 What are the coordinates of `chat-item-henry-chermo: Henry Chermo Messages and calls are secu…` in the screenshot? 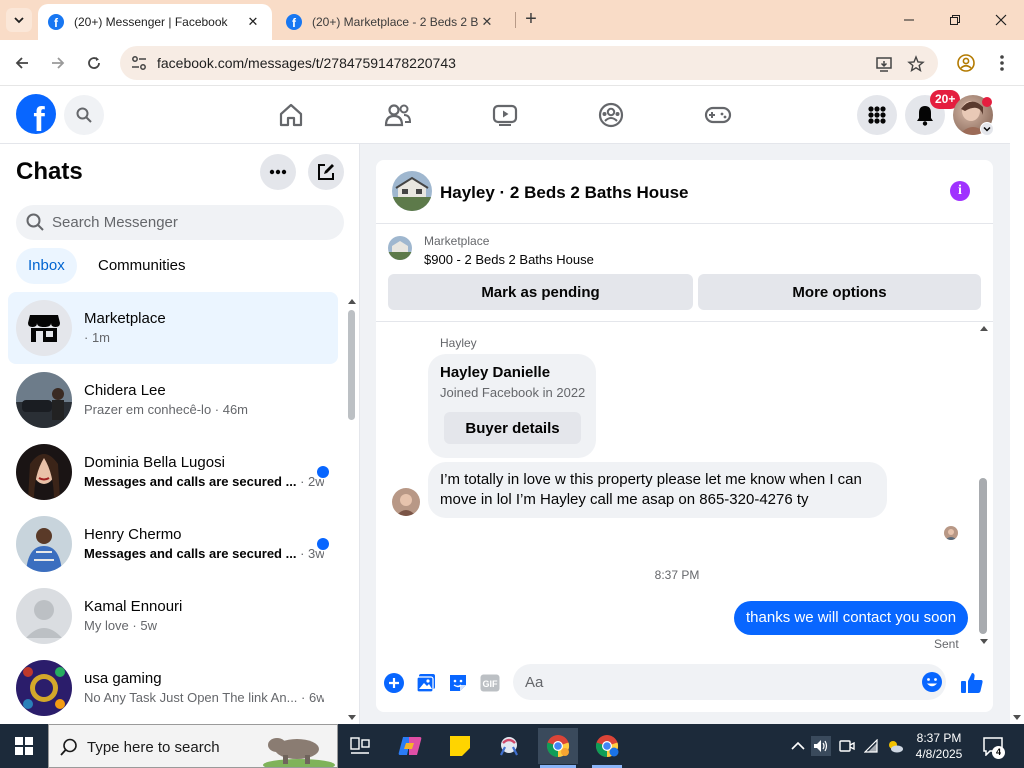 It's located at (173, 544).